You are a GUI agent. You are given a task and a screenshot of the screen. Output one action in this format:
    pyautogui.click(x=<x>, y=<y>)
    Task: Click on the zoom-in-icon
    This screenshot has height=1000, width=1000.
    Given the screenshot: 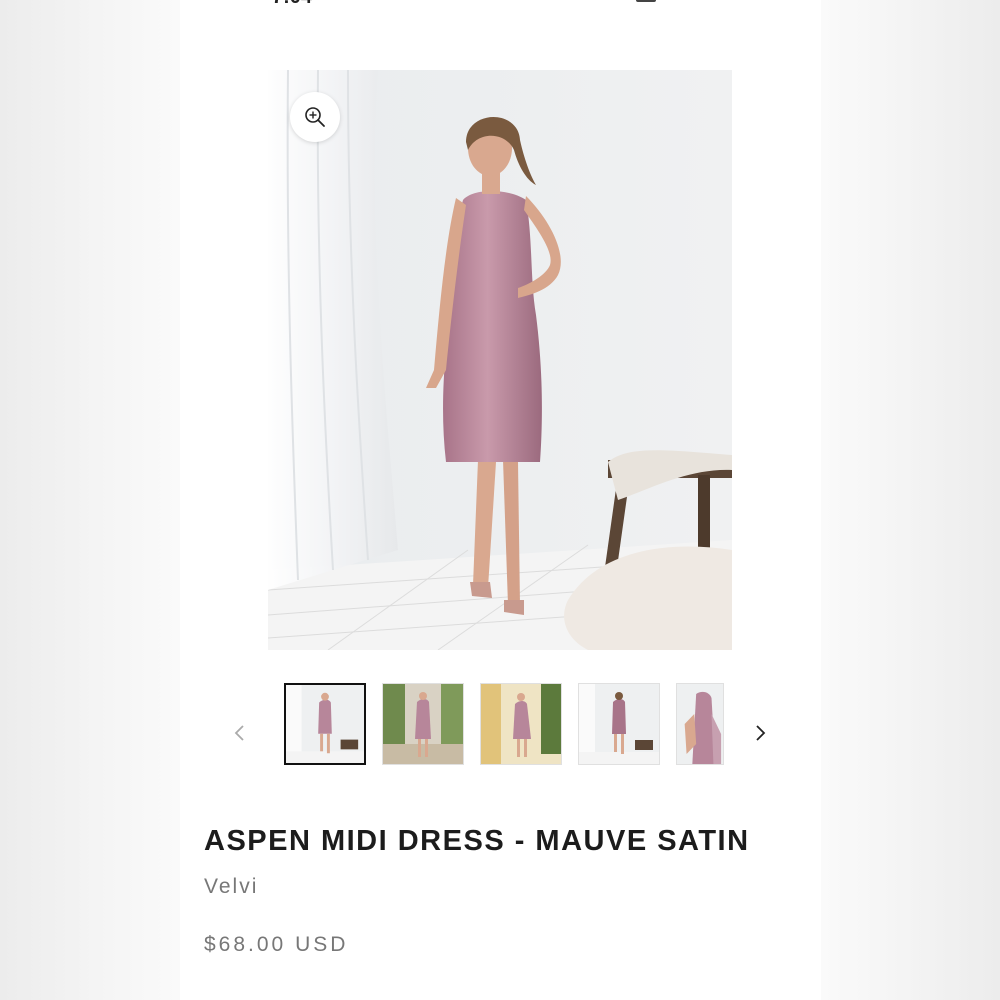 What is the action you would take?
    pyautogui.click(x=315, y=117)
    